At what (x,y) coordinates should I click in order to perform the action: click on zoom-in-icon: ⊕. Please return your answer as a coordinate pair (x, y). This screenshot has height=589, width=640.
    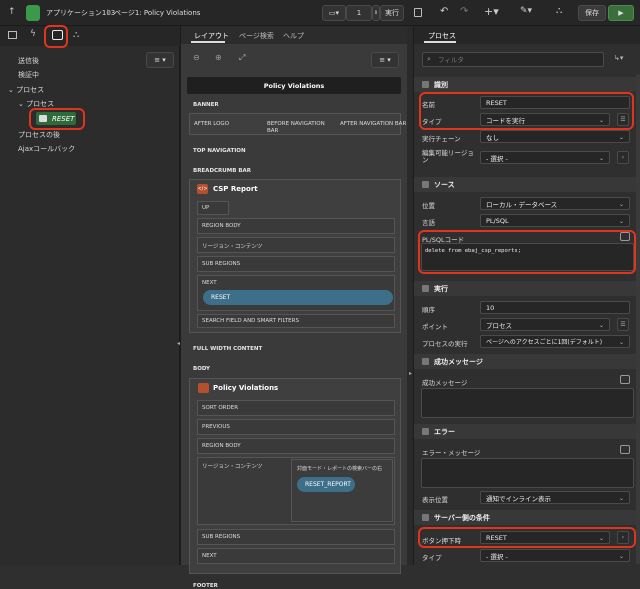
    Looking at the image, I should click on (218, 57).